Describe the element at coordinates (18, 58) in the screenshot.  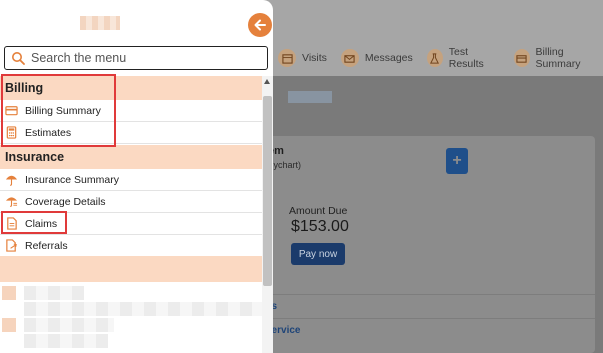
I see `search-icon` at that location.